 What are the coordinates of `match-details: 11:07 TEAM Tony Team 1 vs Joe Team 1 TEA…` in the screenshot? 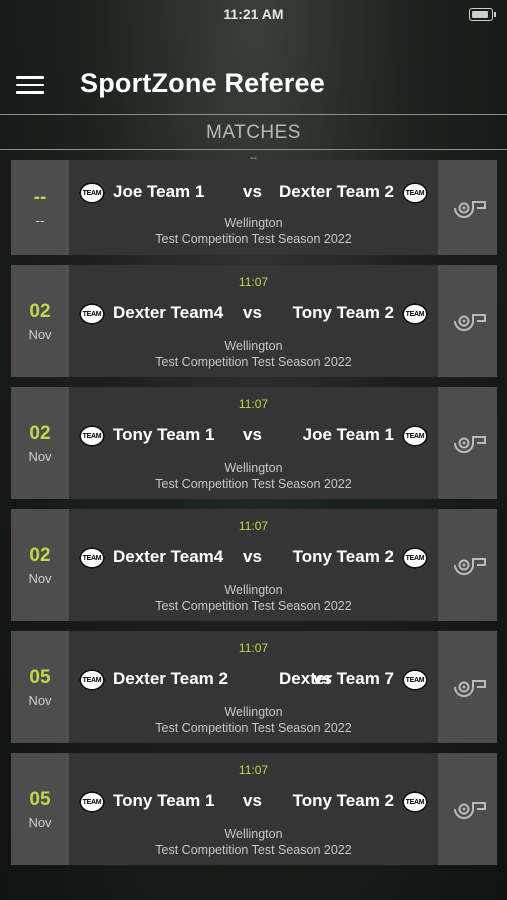 It's located at (253, 443).